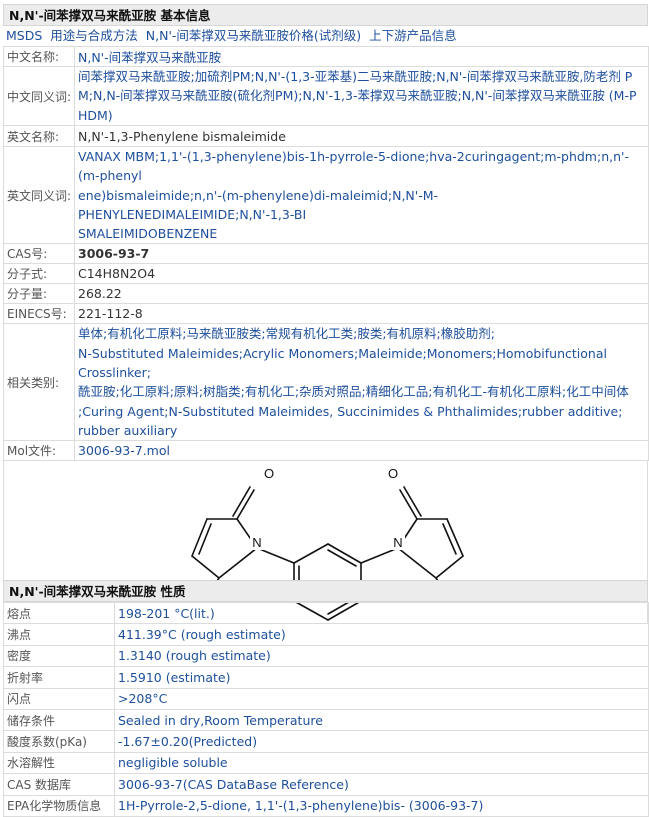 Image resolution: width=649 pixels, height=817 pixels. What do you see at coordinates (59, 698) in the screenshot?
I see `flash-point-label: 闪点` at bounding box center [59, 698].